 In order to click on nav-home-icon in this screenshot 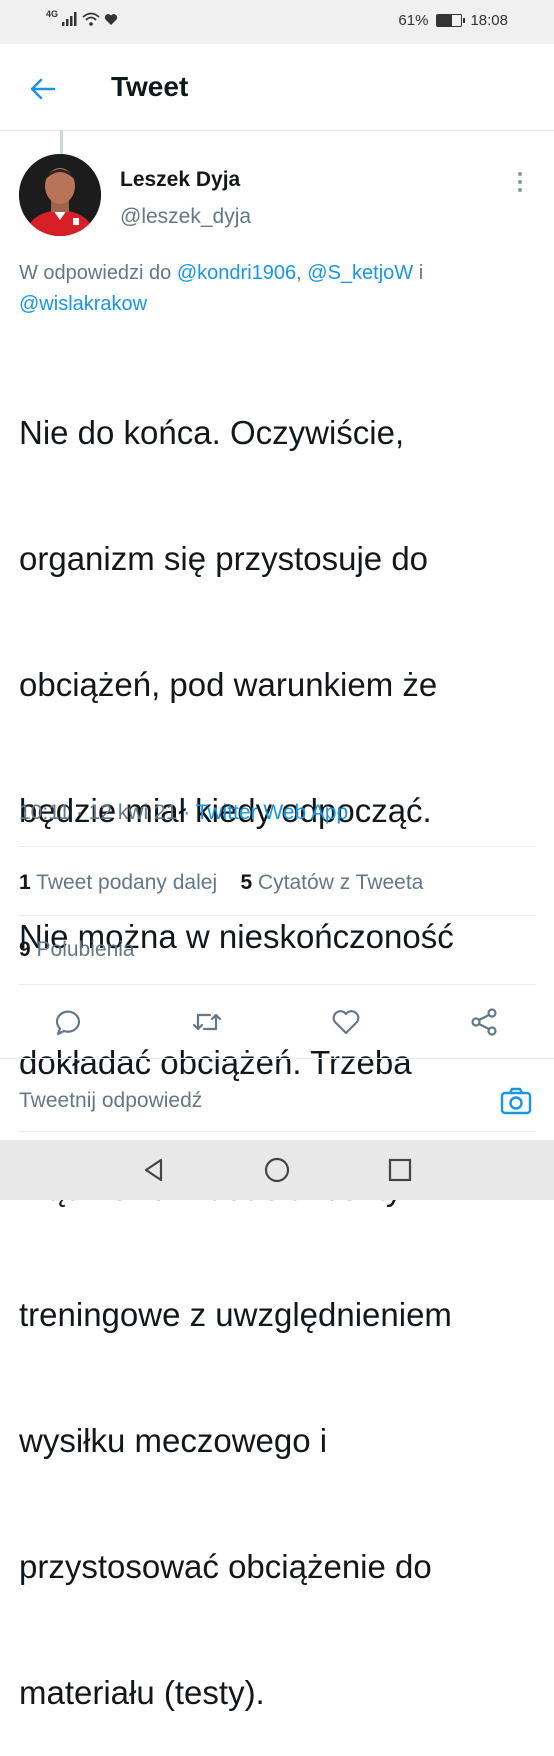, I will do `click(277, 1170)`.